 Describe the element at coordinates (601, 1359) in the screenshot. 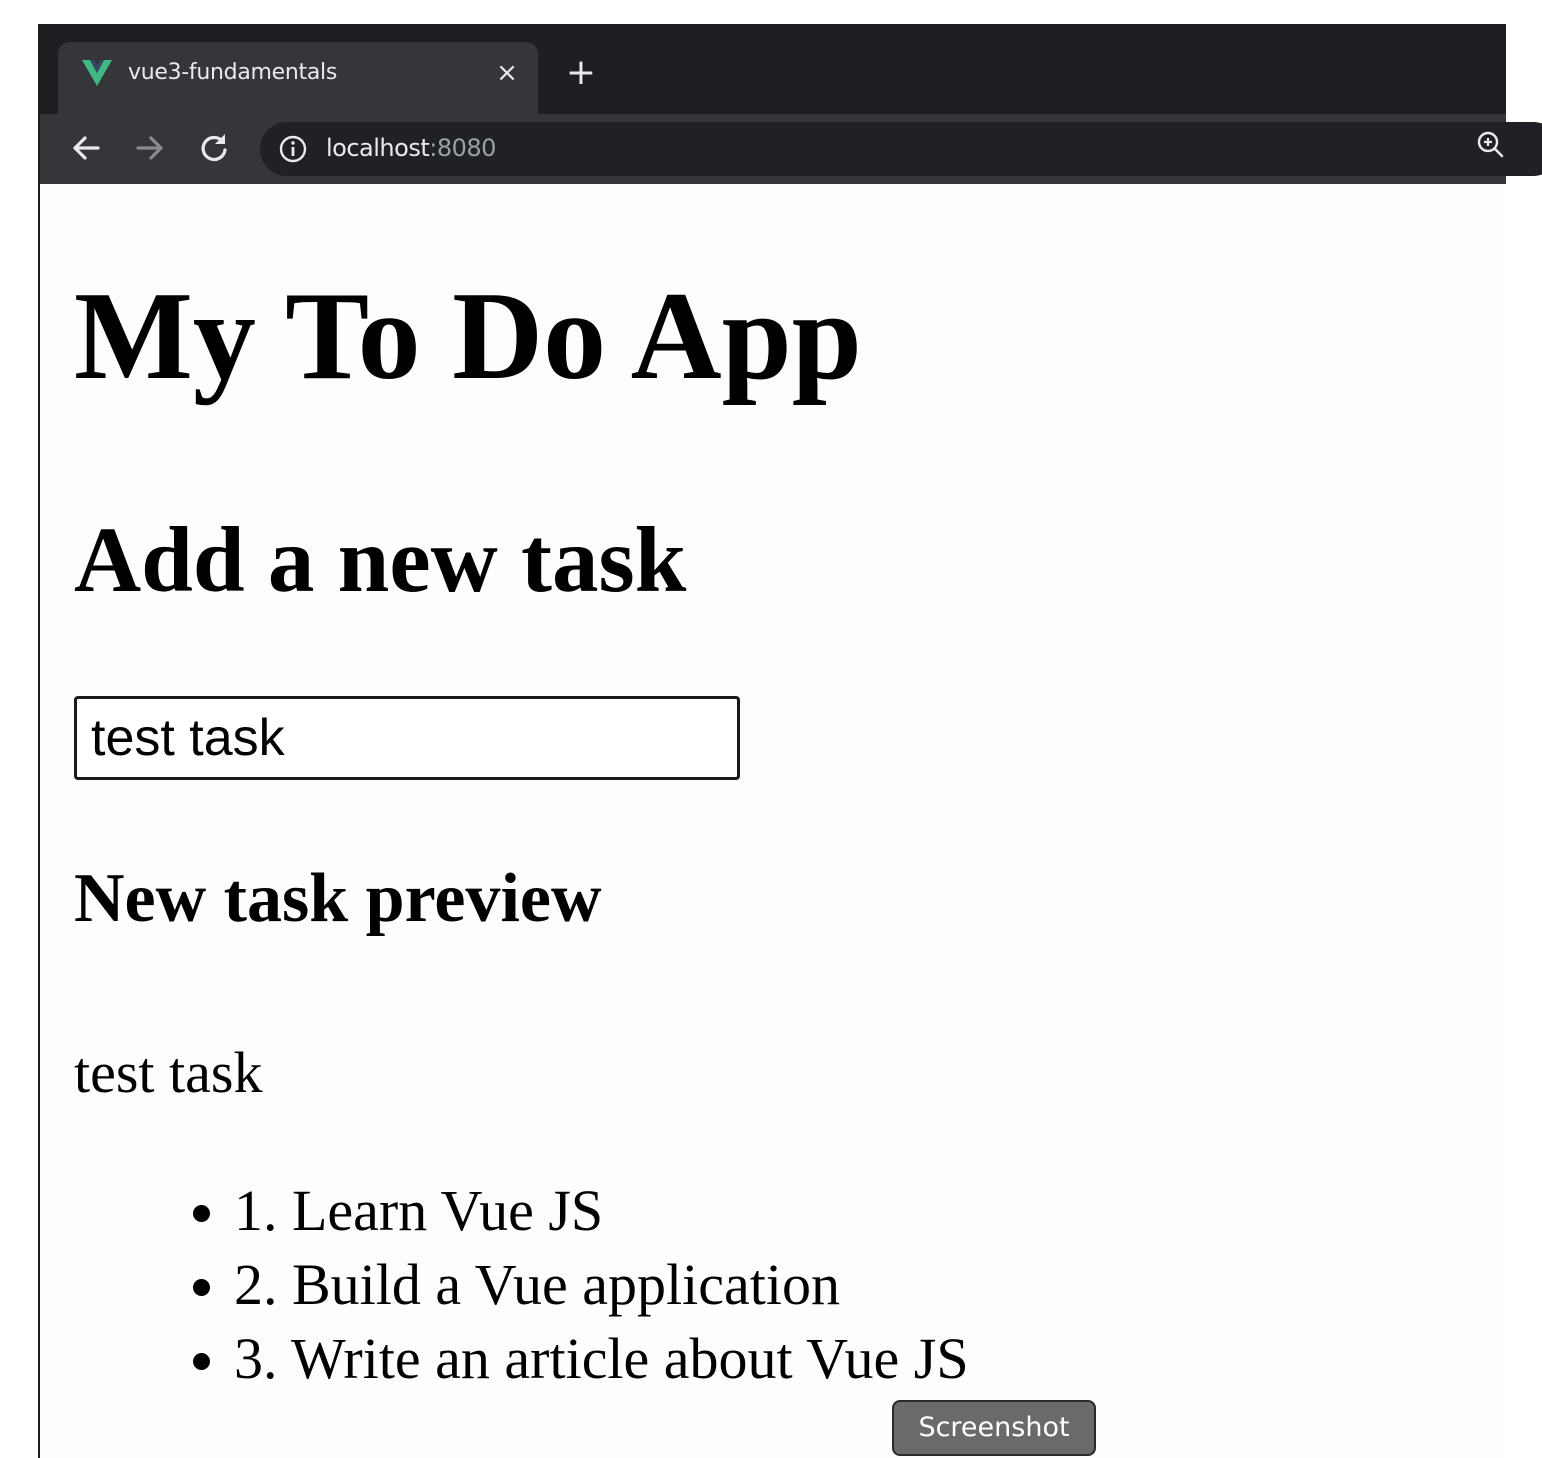

I see `task-list-item: 3. Write an article about Vue JS` at that location.